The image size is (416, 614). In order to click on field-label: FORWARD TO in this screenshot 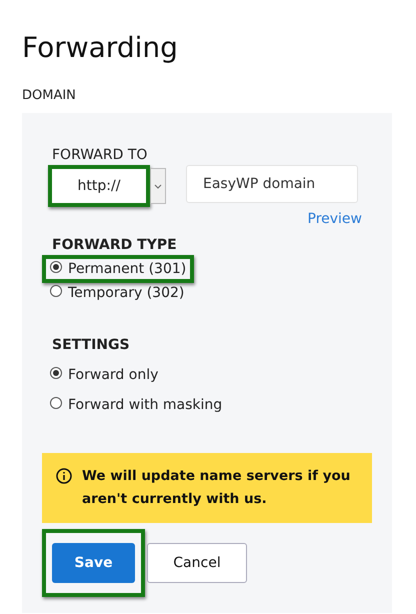, I will do `click(100, 155)`.